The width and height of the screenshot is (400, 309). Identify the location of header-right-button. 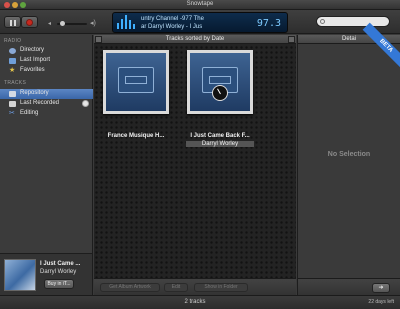
(291, 39).